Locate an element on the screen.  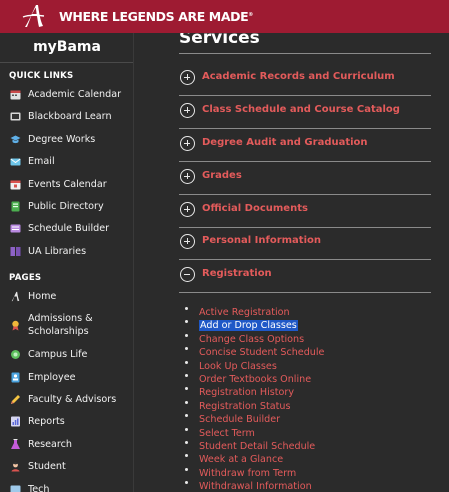
sidebar-item-admissions-scholarships: Admissions & Scholarships is located at coordinates (71, 325).